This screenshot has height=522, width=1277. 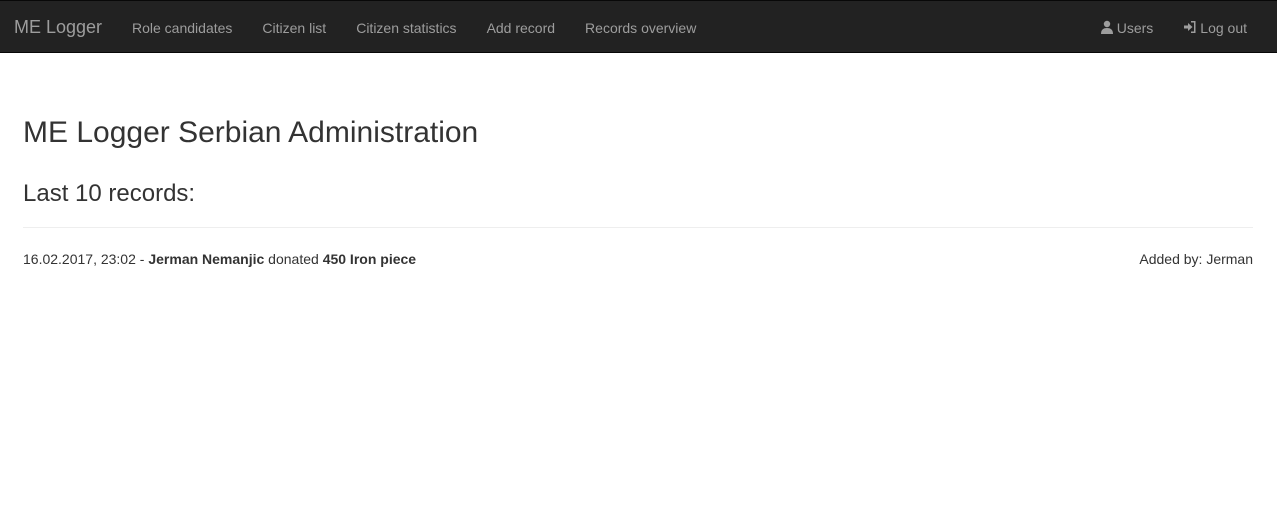 What do you see at coordinates (182, 27) in the screenshot?
I see `nav-role-candidates: Role candidates` at bounding box center [182, 27].